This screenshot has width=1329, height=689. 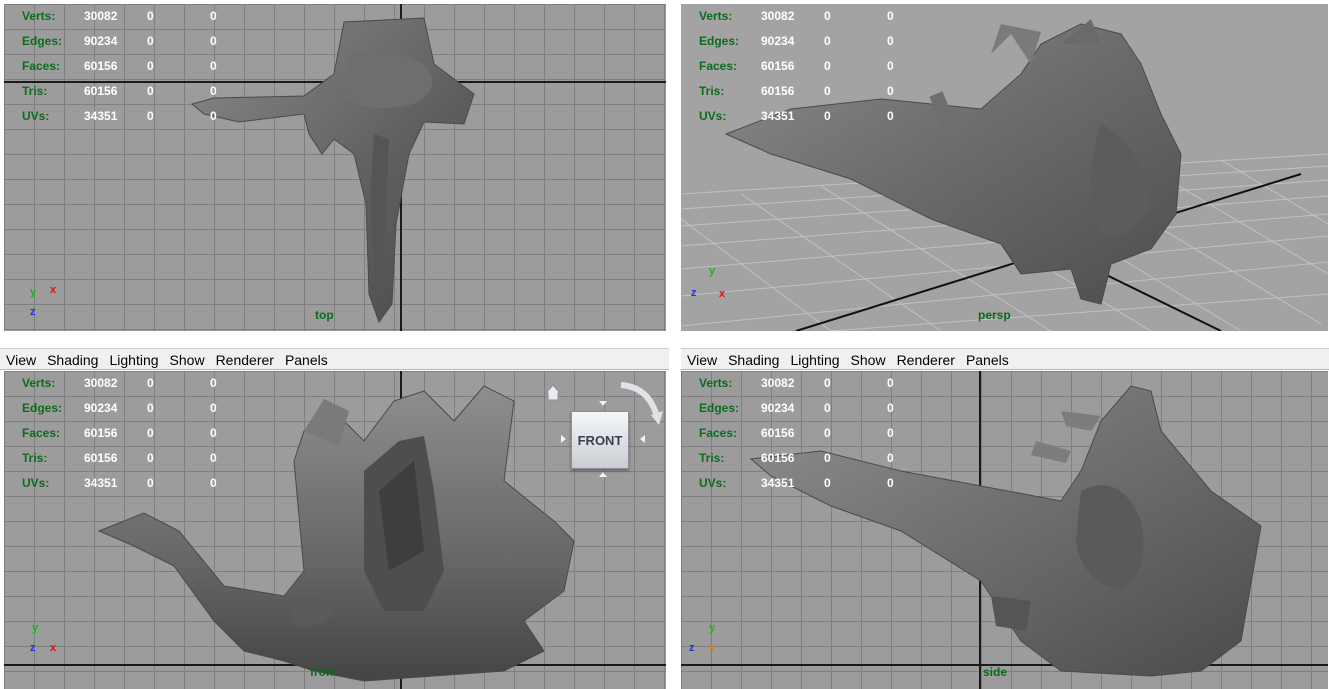 I want to click on view-cube-front-face: FRONT, so click(x=600, y=440).